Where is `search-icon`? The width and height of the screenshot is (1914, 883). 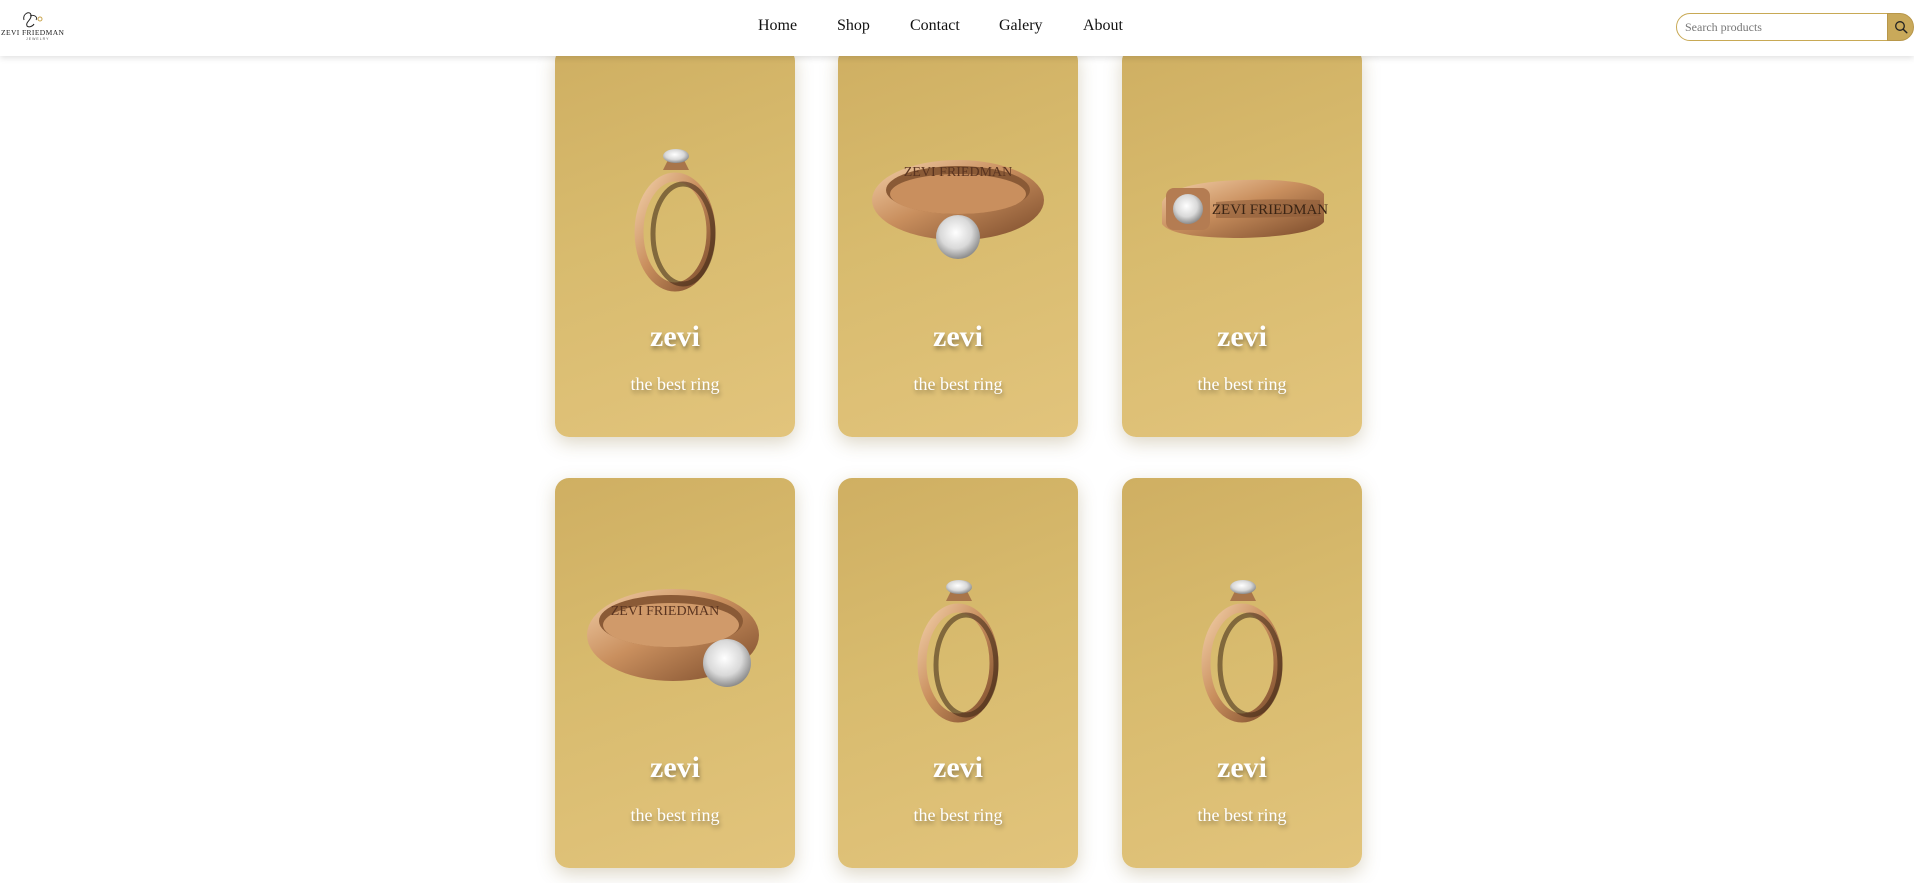 search-icon is located at coordinates (1901, 27).